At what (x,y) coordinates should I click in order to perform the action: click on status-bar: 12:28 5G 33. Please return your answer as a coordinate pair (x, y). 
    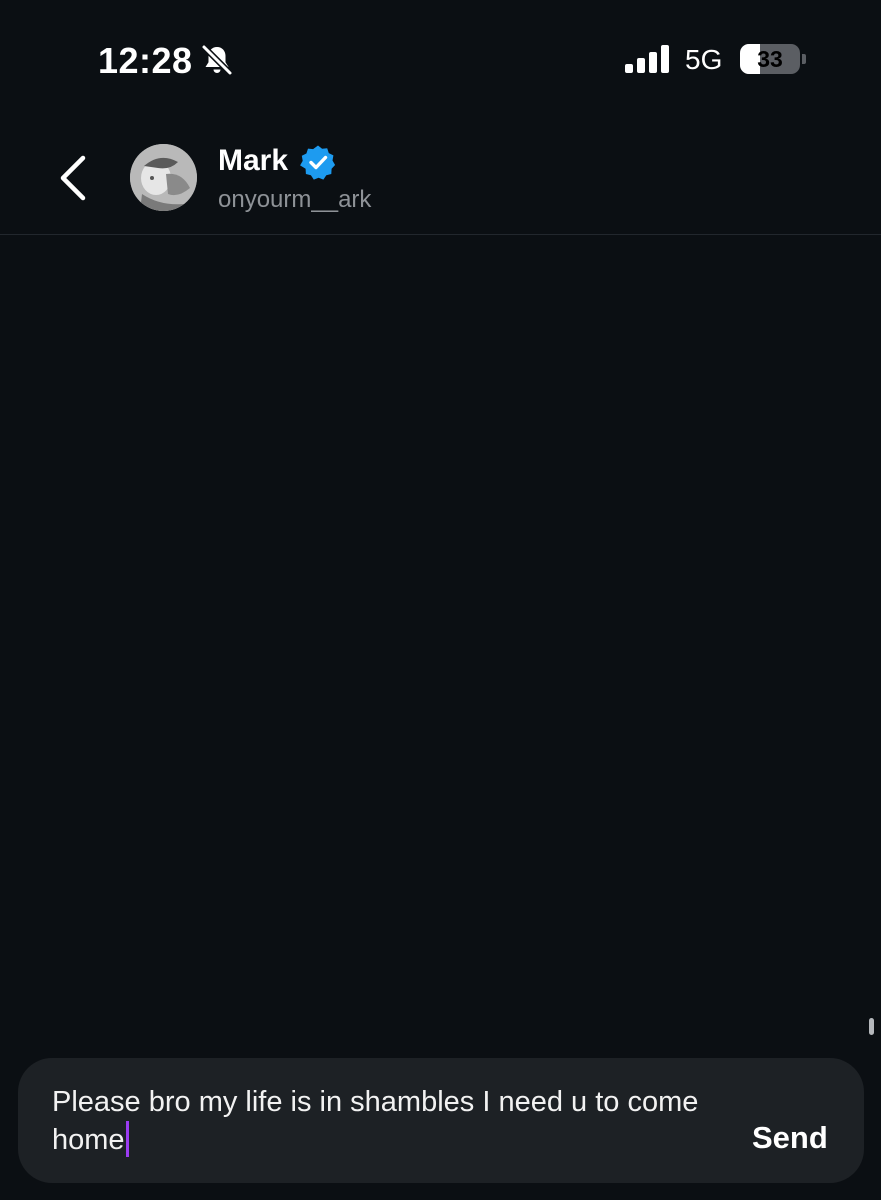
    Looking at the image, I should click on (440, 60).